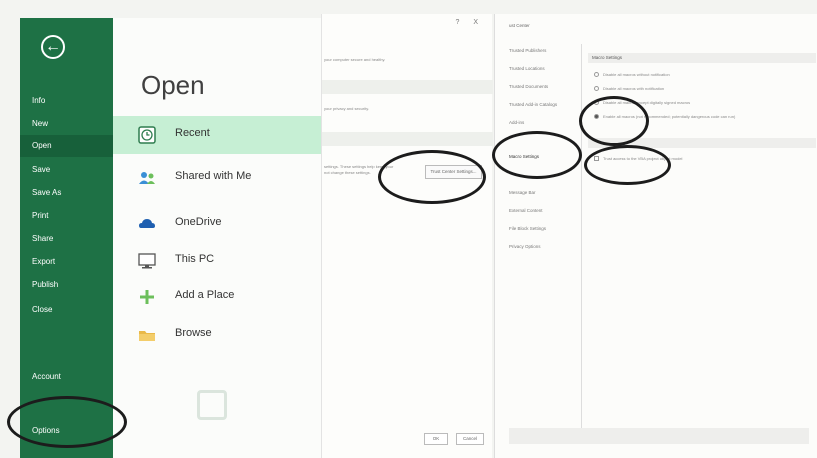 This screenshot has width=817, height=458. I want to click on place-label: Browse, so click(193, 333).